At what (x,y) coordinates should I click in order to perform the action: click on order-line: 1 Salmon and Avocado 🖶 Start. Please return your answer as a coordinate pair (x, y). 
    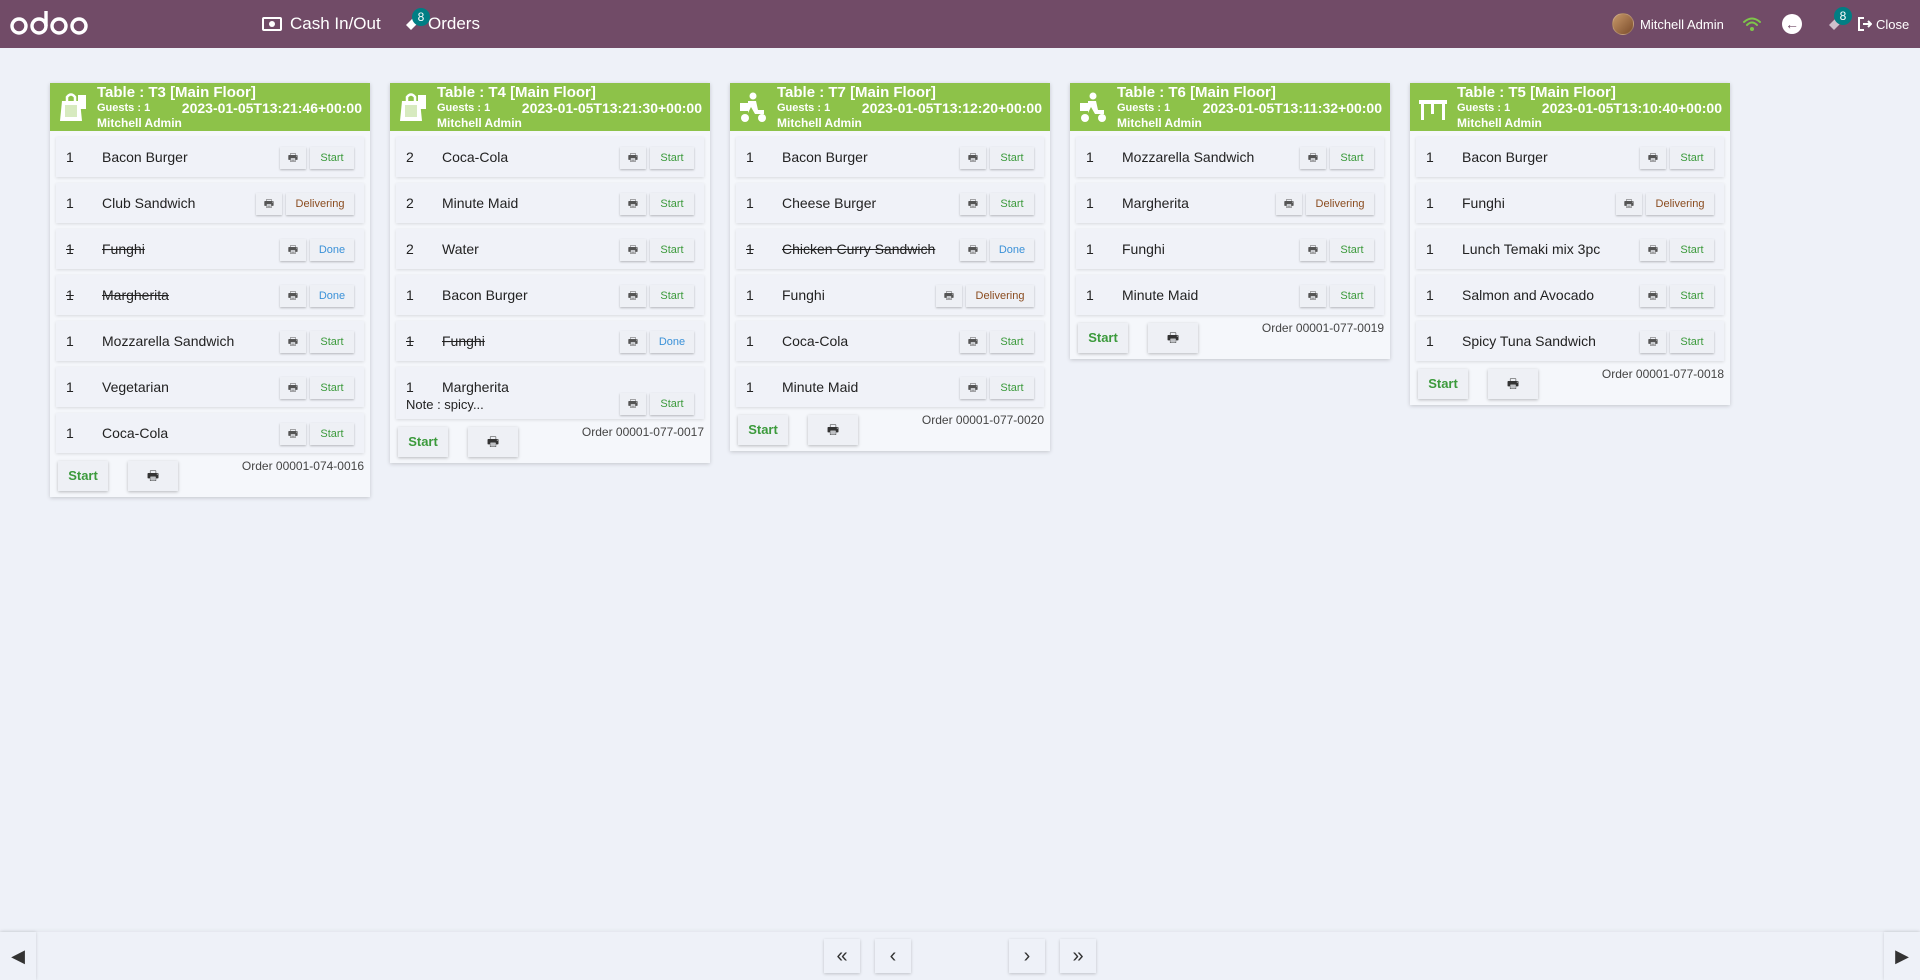
    Looking at the image, I should click on (1570, 295).